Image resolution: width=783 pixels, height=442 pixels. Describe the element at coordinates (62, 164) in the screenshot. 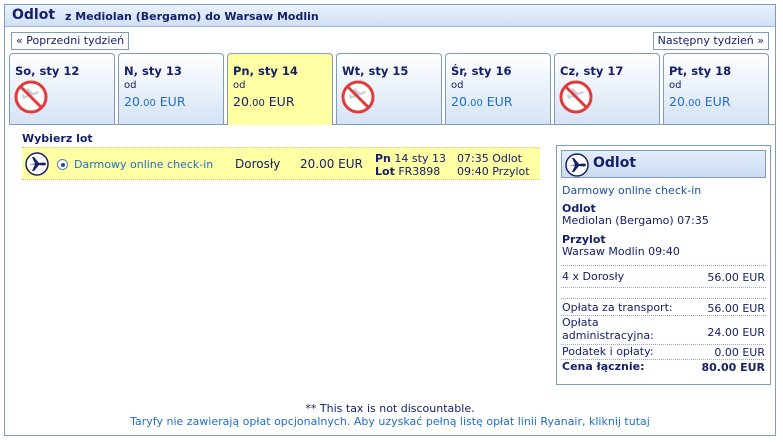

I see `fare-radio-button` at that location.